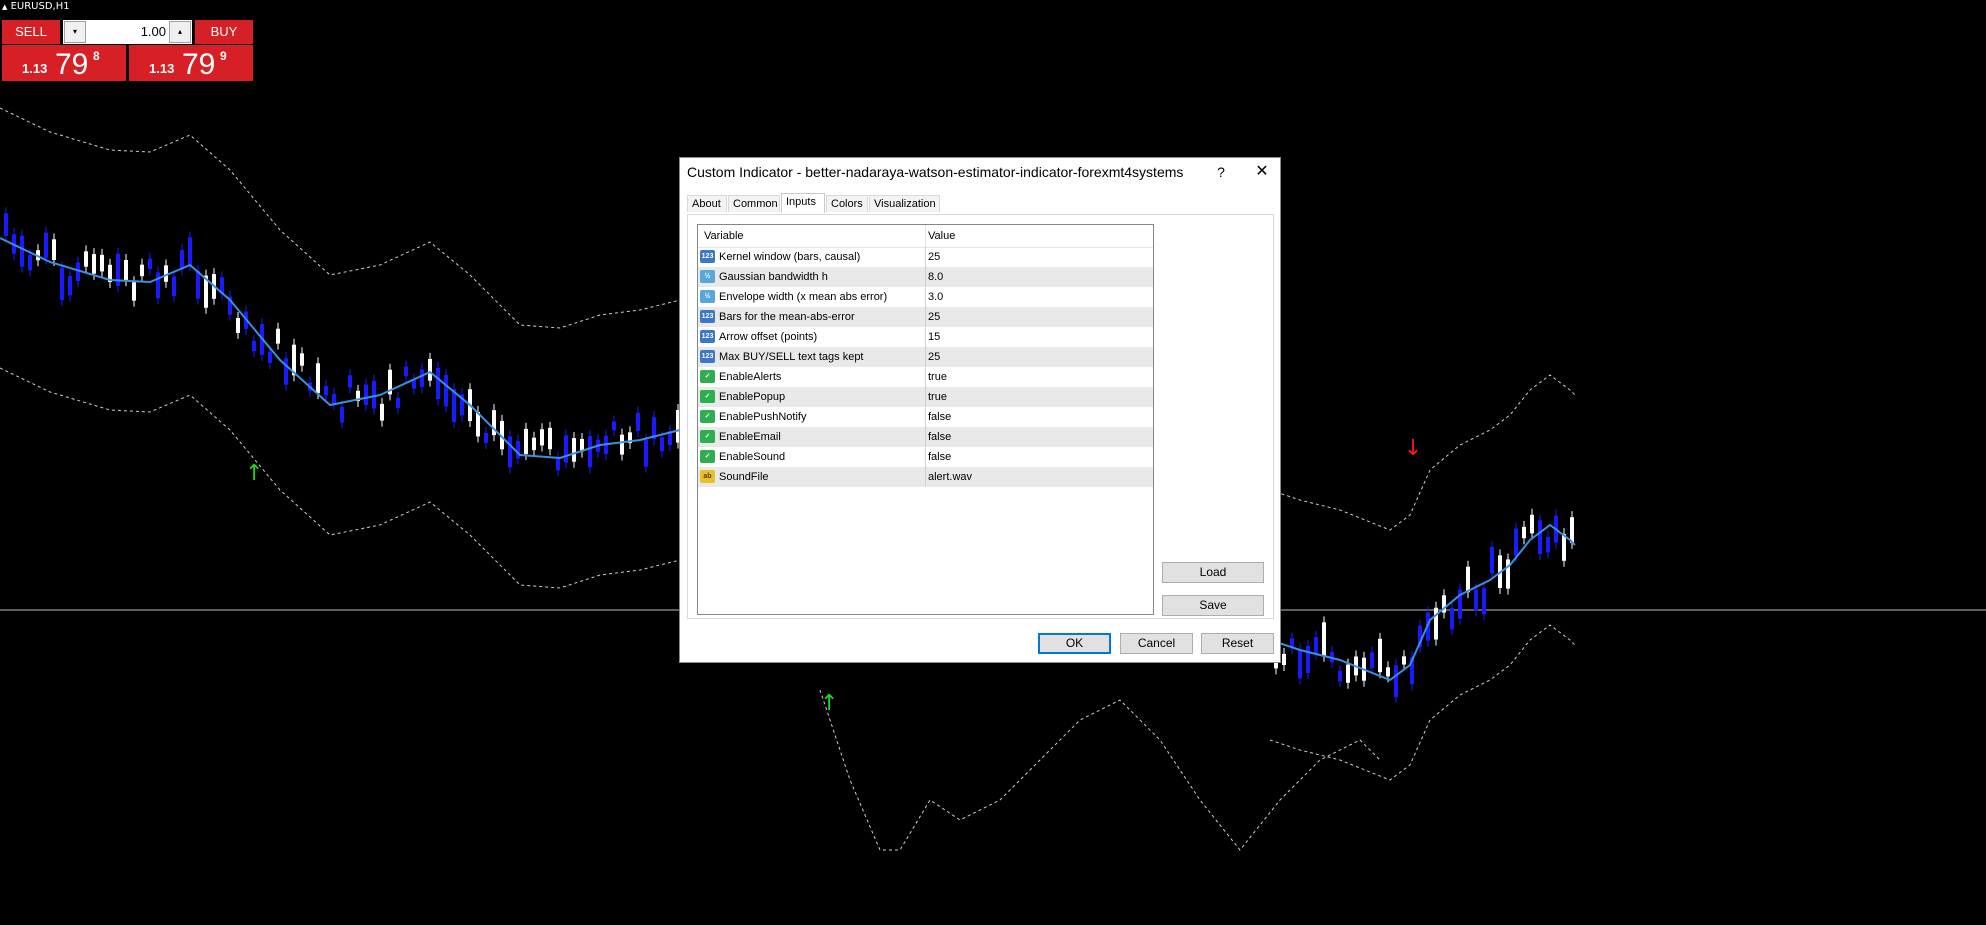  I want to click on load-button: Load, so click(1213, 572).